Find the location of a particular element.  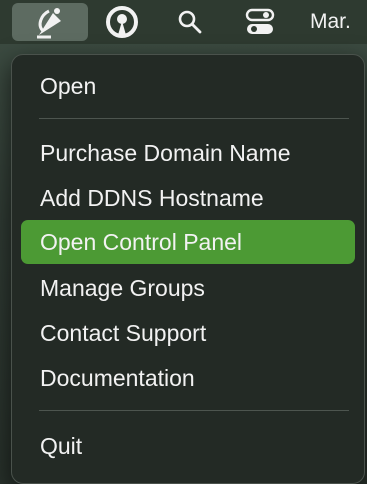

satellite-dish-icon is located at coordinates (49, 23).